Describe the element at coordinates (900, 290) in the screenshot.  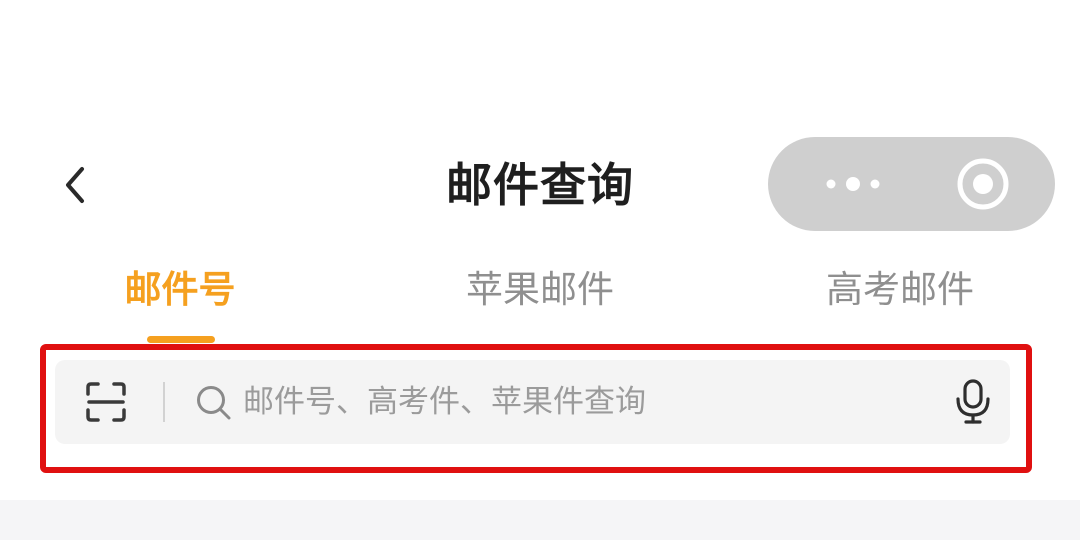
I see `tab-gaokao-mail: 高考邮件` at that location.